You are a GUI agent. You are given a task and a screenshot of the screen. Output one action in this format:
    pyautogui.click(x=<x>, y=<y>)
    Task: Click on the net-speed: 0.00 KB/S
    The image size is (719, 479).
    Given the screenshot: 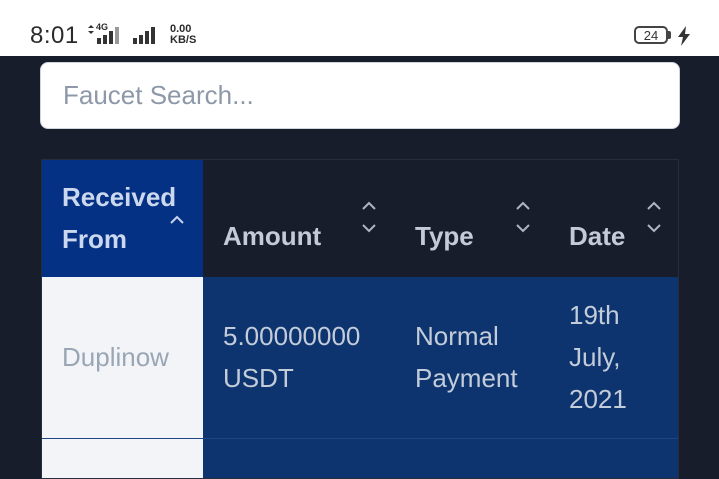 What is the action you would take?
    pyautogui.click(x=183, y=35)
    